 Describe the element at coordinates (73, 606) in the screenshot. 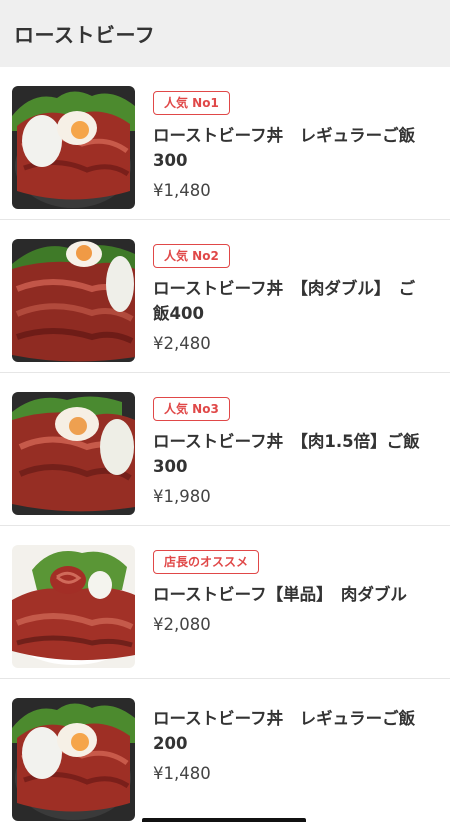

I see `roast-beef-plate-photo` at that location.